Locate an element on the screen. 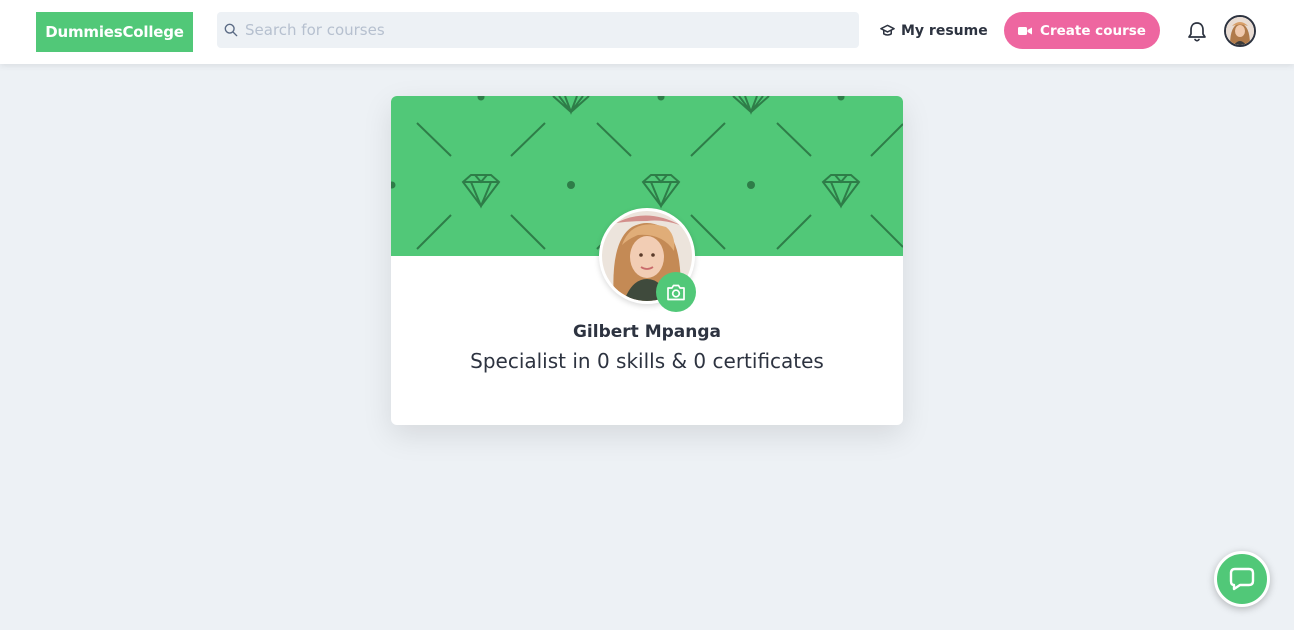 The width and height of the screenshot is (1294, 630). chat-button is located at coordinates (1242, 579).